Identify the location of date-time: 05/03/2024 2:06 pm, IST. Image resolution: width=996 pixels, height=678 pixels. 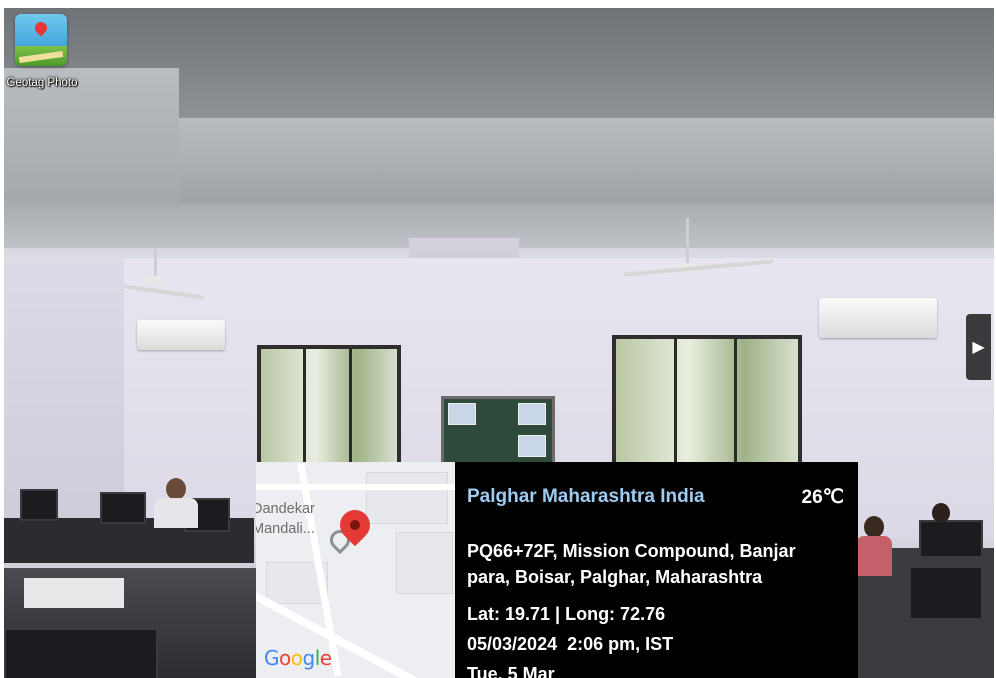
(570, 644).